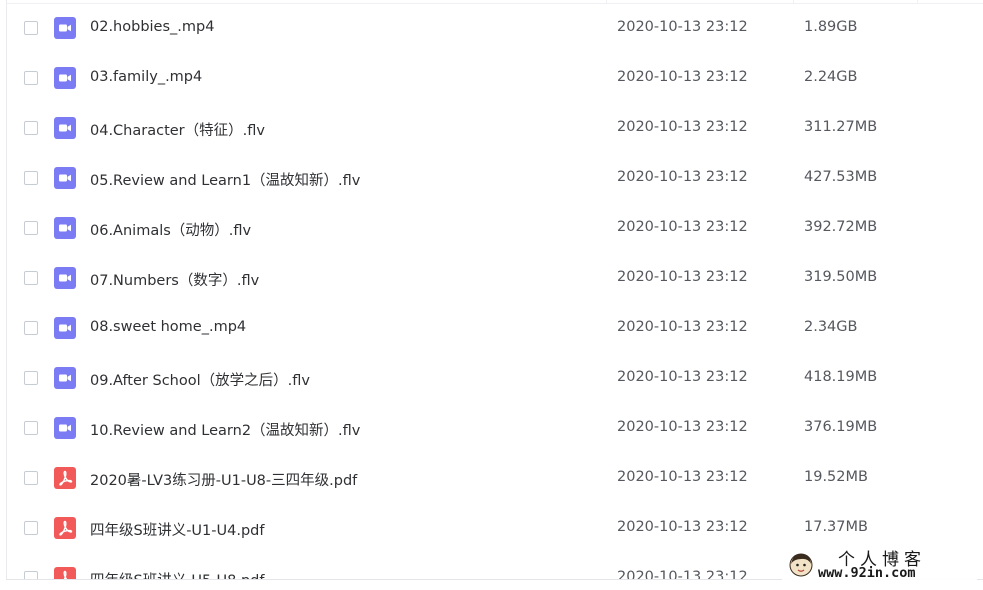  What do you see at coordinates (168, 327) in the screenshot?
I see `file-name: 08.sweet home_.mp4` at bounding box center [168, 327].